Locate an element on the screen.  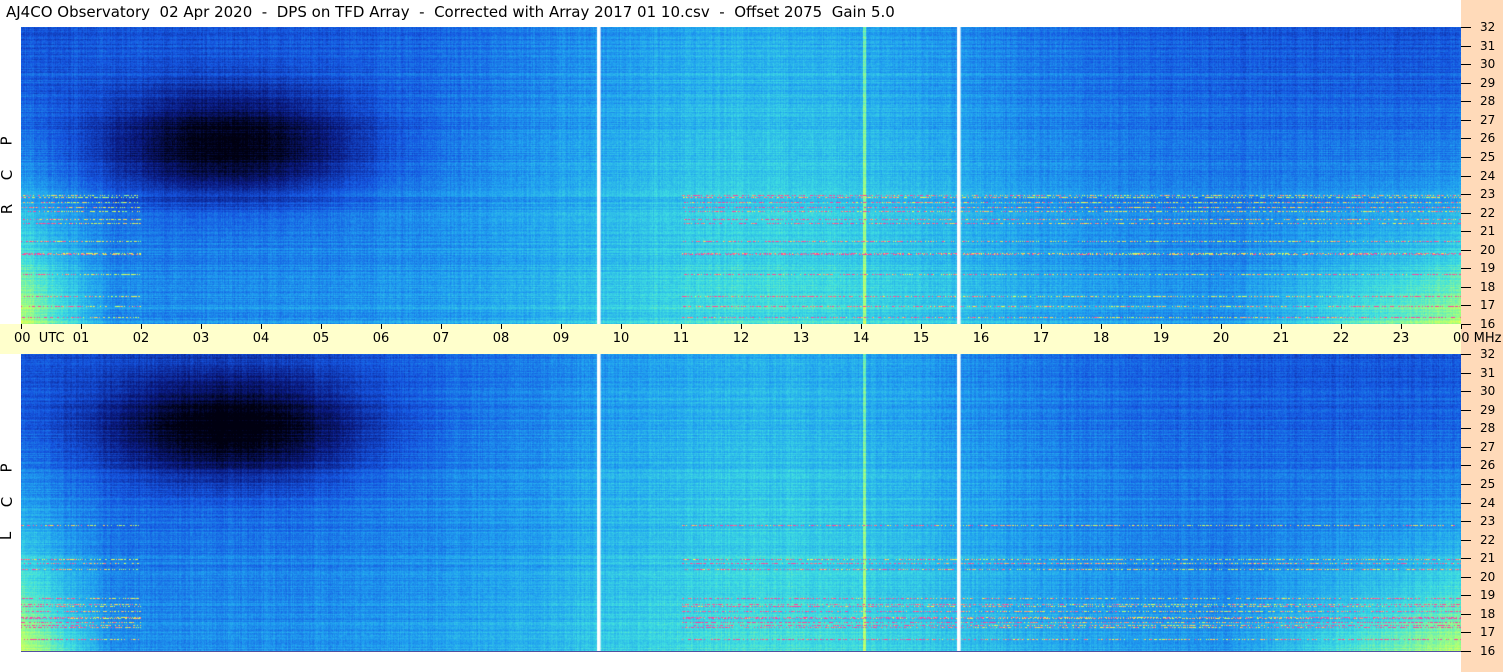
freq-tick-label: 26 is located at coordinates (1488, 138).